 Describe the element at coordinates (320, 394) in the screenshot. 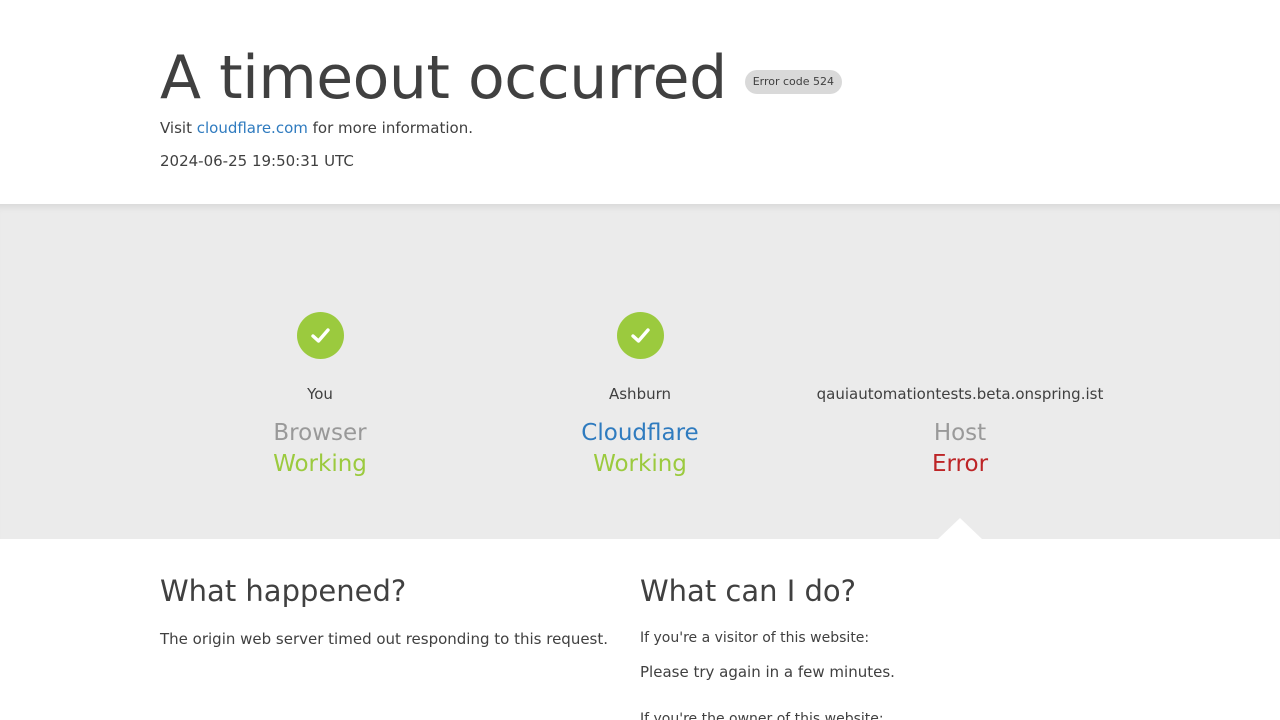

I see `location-label: You` at that location.